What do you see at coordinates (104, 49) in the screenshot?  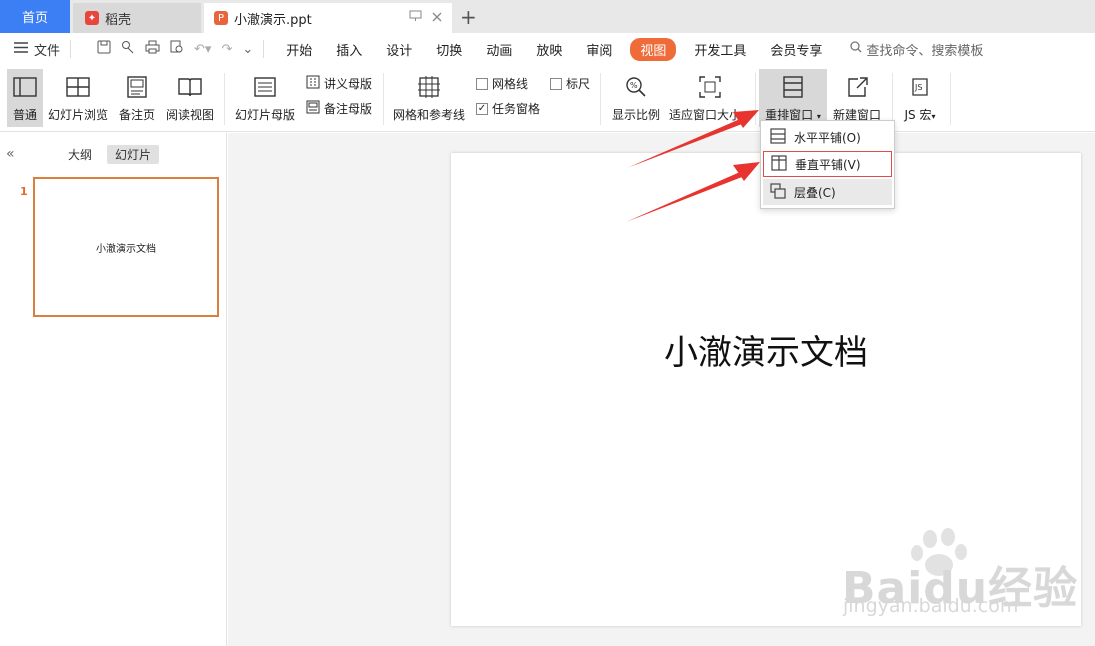 I see `save-icon` at bounding box center [104, 49].